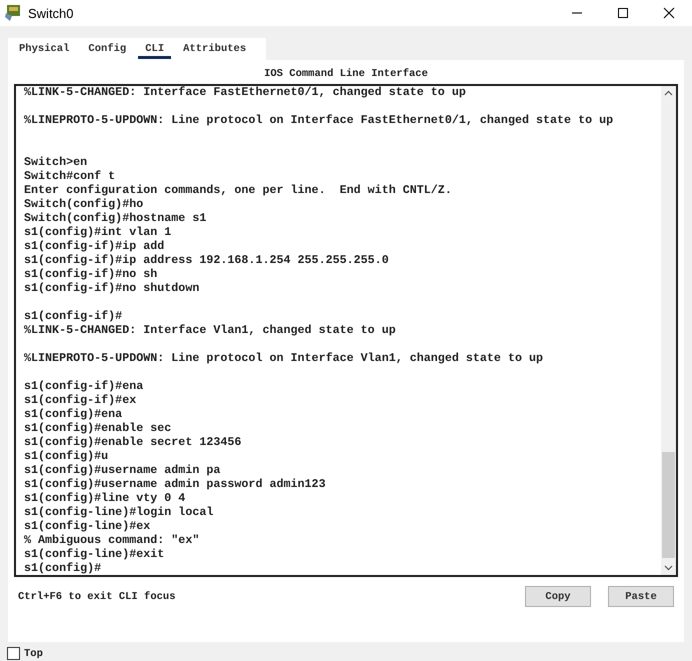 The height and width of the screenshot is (661, 692). Describe the element at coordinates (175, 485) in the screenshot. I see `terminal-line: s1(config)#username admin password admin123` at that location.